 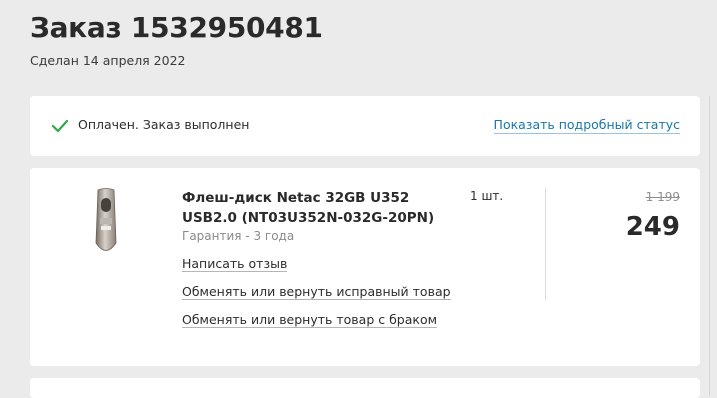 What do you see at coordinates (235, 264) in the screenshot?
I see `write-review-link: Написать отзыв` at bounding box center [235, 264].